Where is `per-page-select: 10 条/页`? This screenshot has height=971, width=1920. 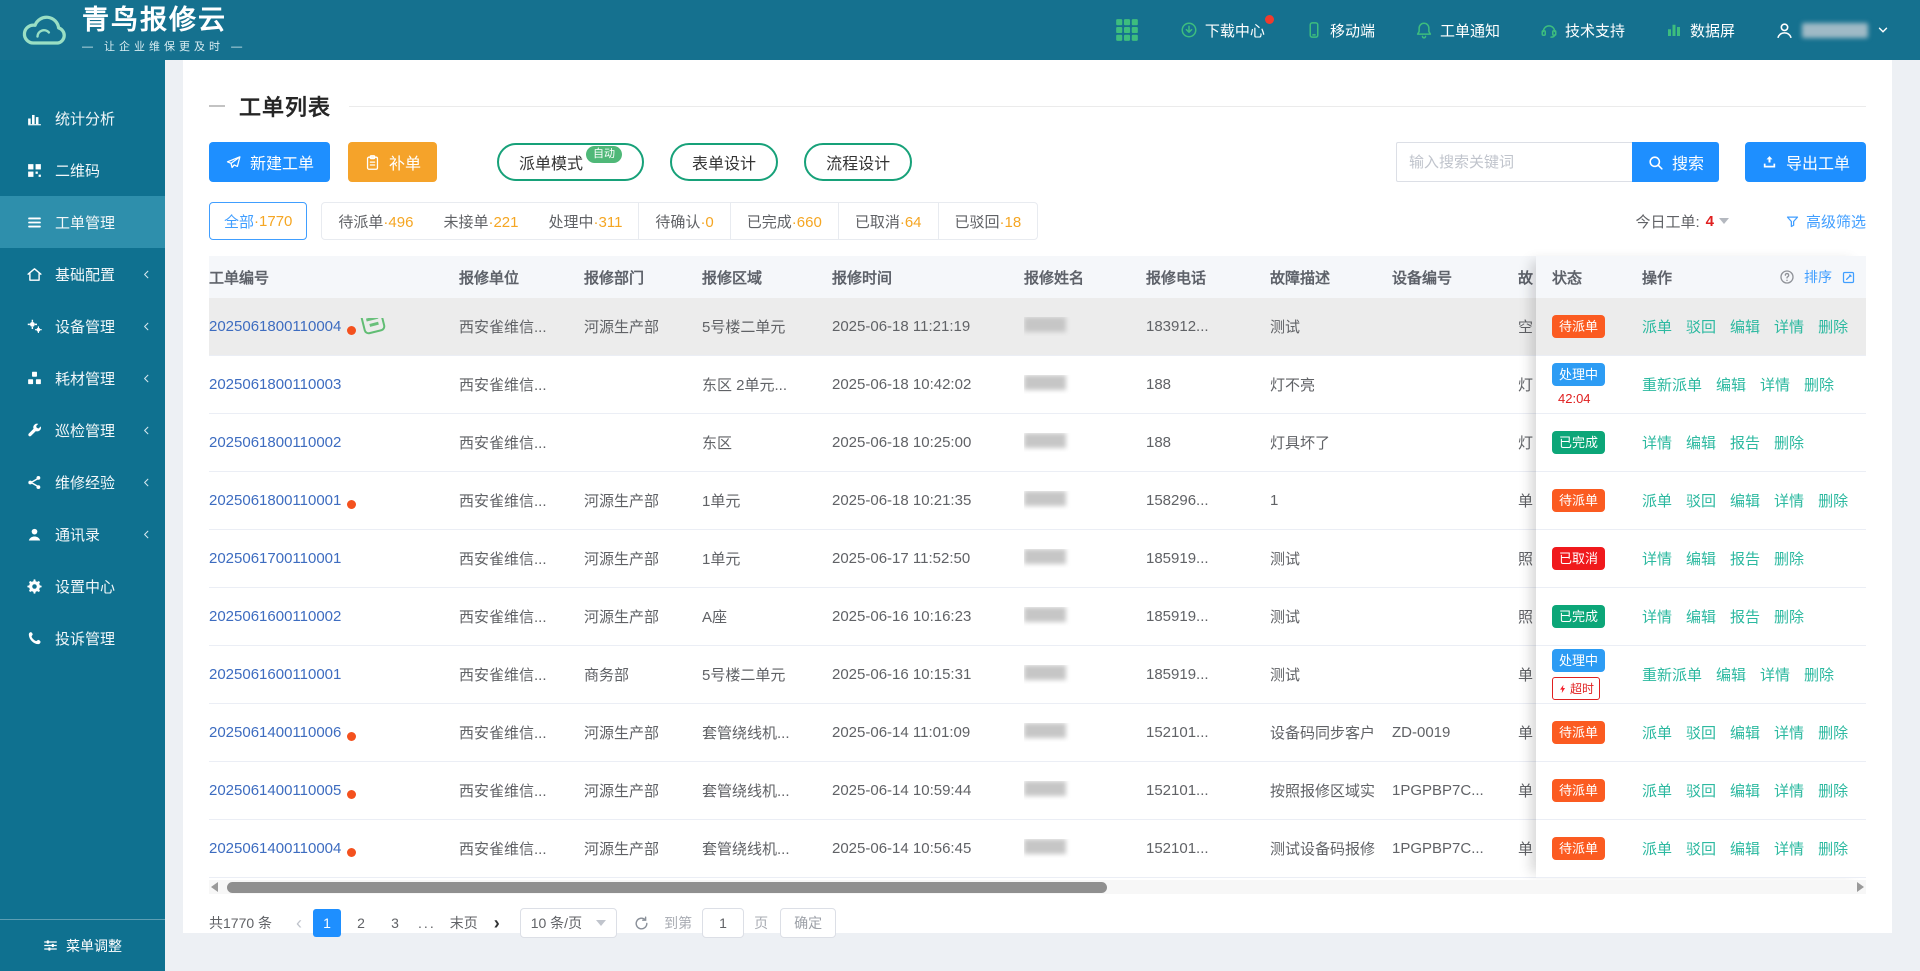
per-page-select: 10 条/页 is located at coordinates (568, 923).